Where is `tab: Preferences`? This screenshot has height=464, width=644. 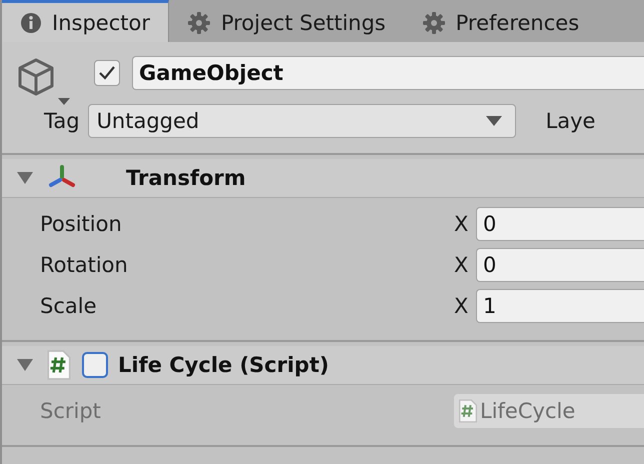 tab: Preferences is located at coordinates (501, 21).